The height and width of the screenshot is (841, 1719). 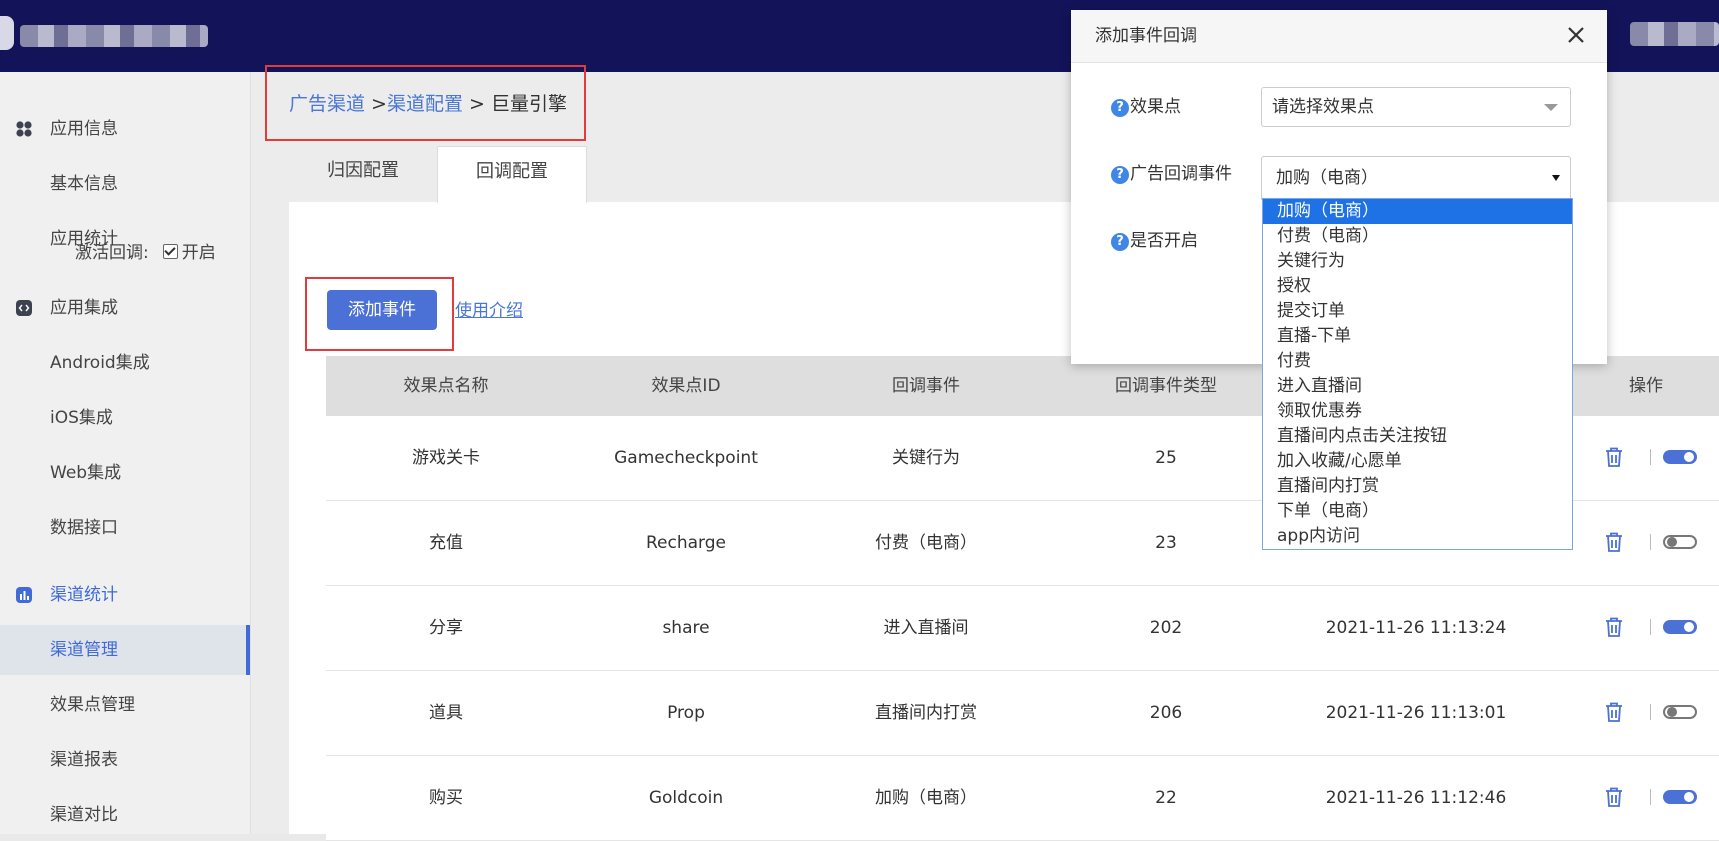 What do you see at coordinates (24, 595) in the screenshot?
I see `bar-chart-icon` at bounding box center [24, 595].